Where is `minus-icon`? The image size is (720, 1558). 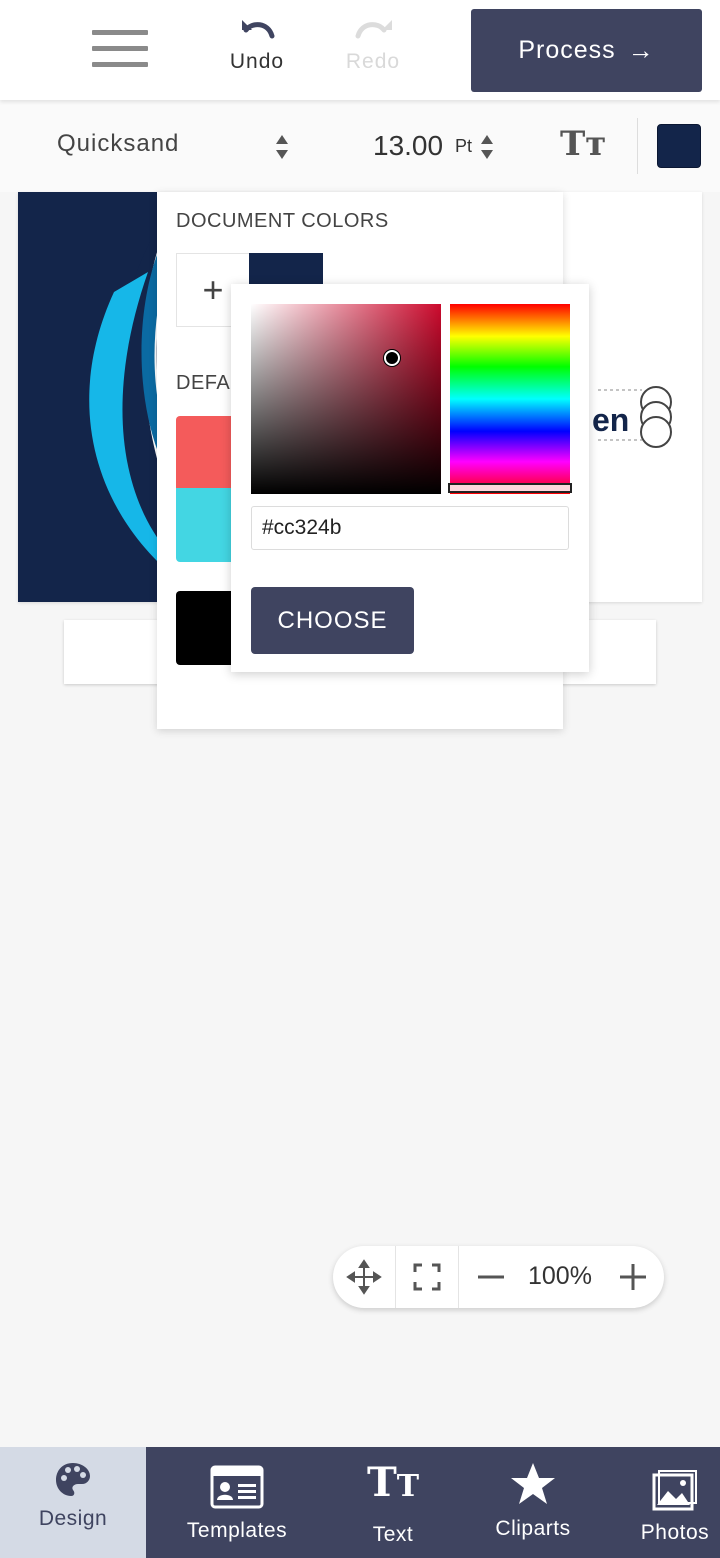
minus-icon is located at coordinates (491, 1277).